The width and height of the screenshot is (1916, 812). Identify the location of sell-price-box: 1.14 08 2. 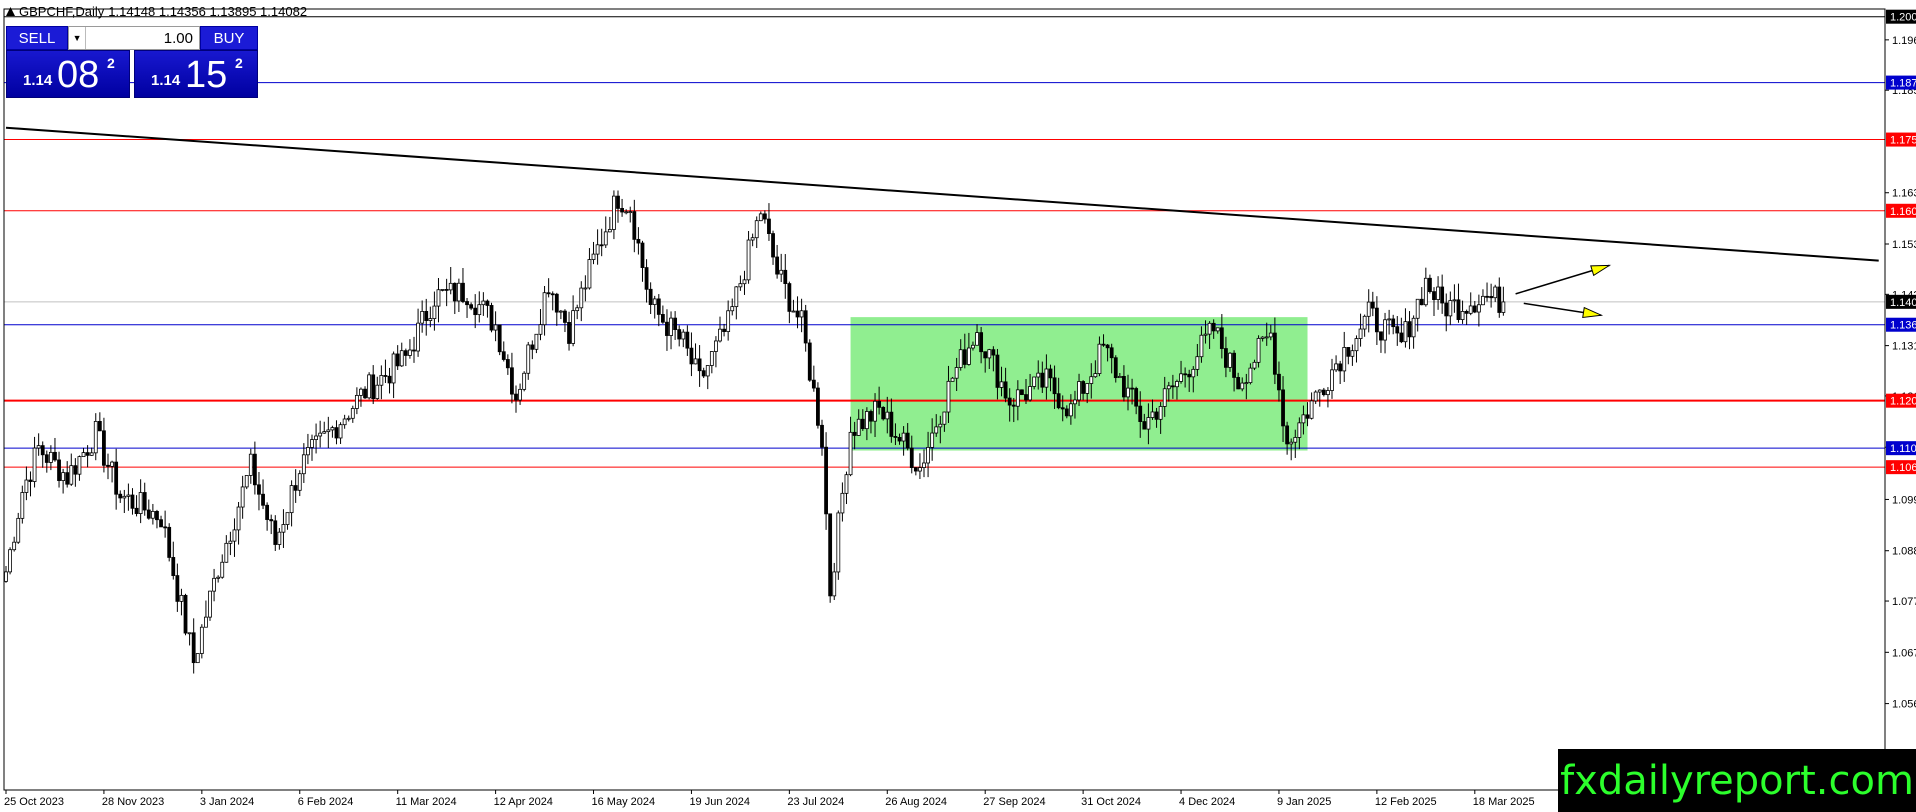
(68, 74).